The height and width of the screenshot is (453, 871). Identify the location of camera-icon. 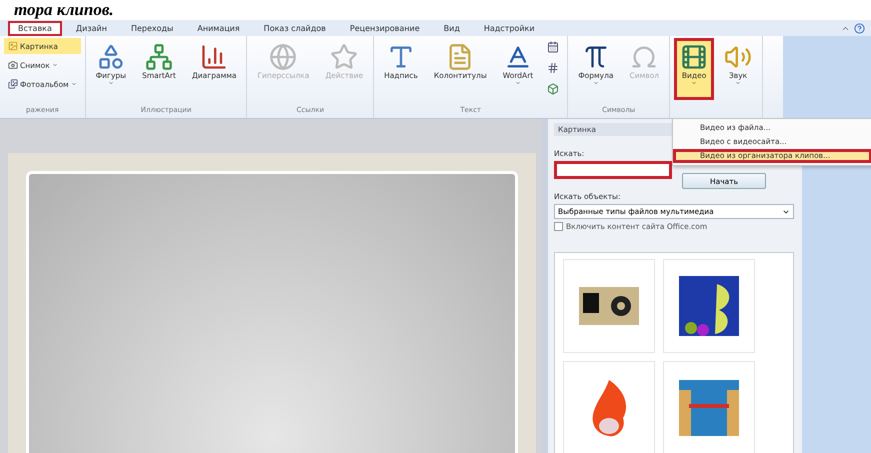
(13, 65).